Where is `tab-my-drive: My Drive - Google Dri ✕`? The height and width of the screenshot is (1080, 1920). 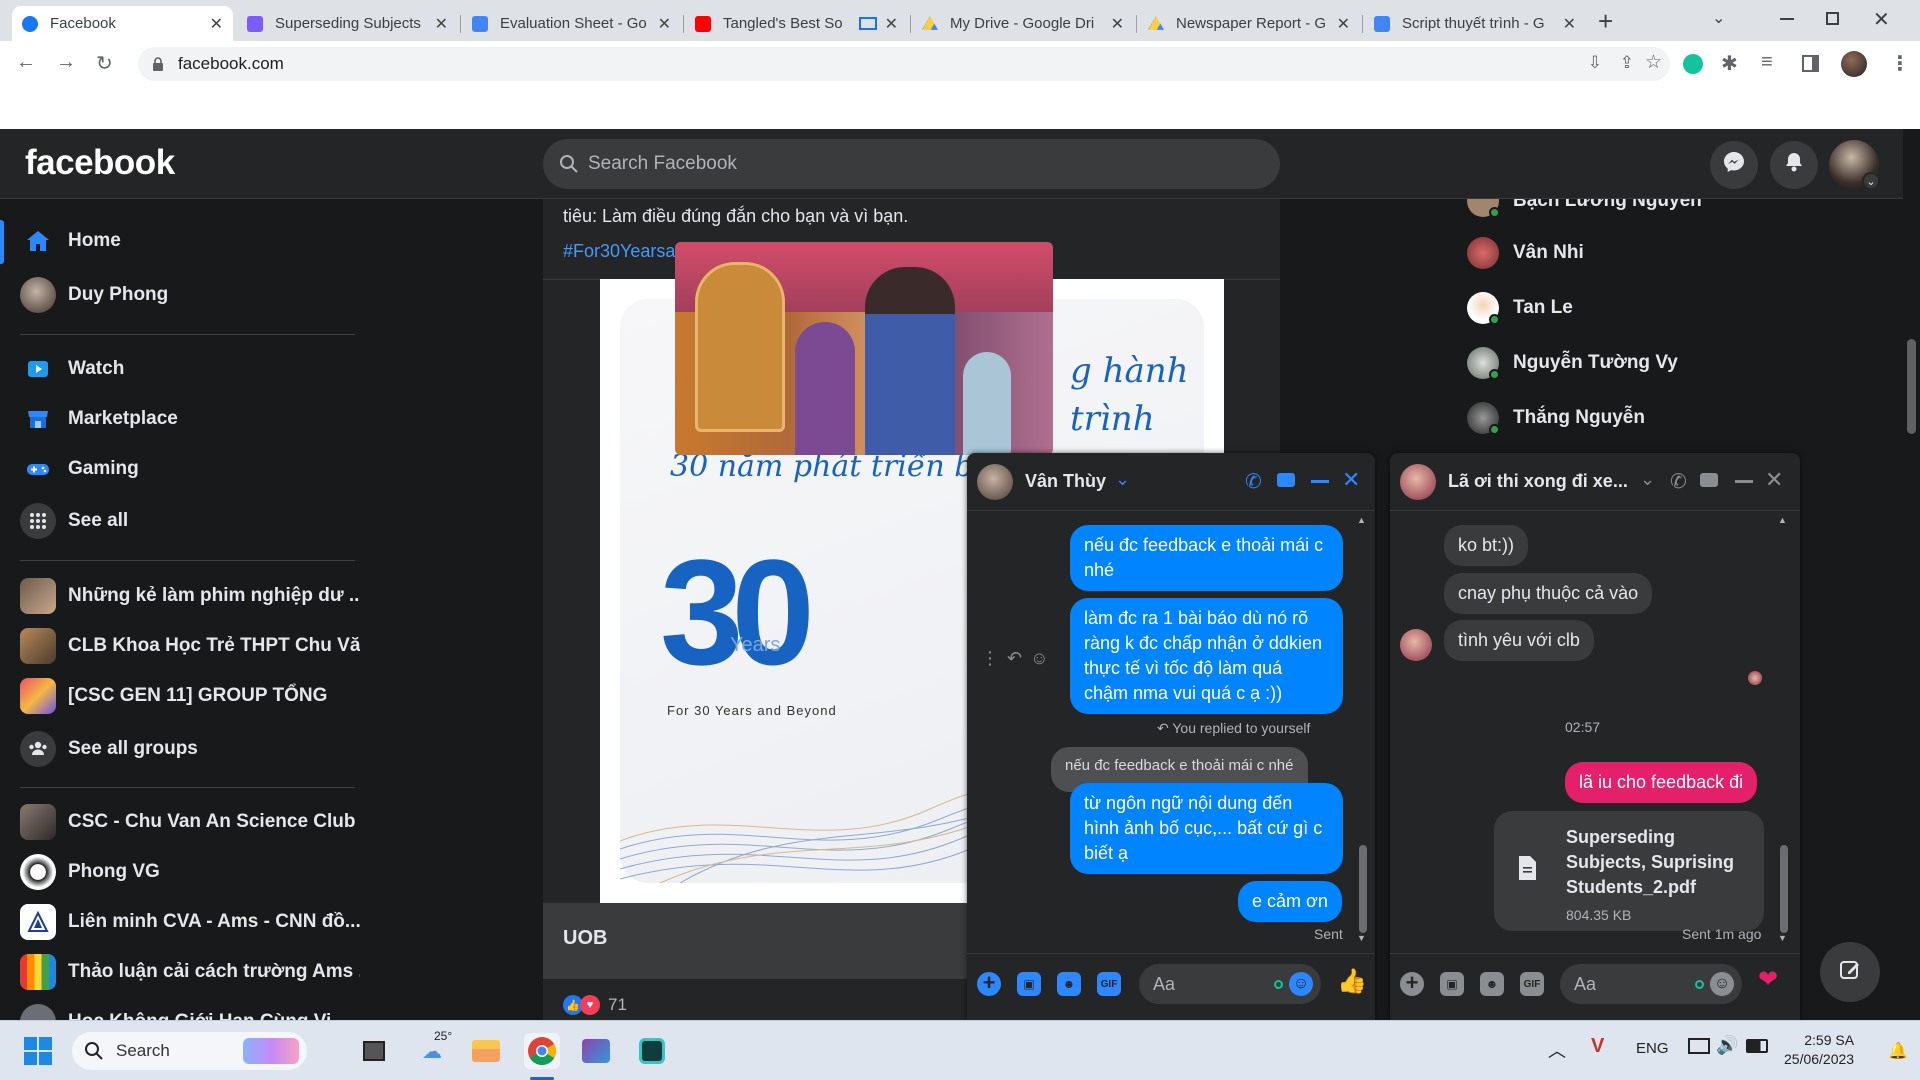
tab-my-drive: My Drive - Google Dri ✕ is located at coordinates (1023, 23).